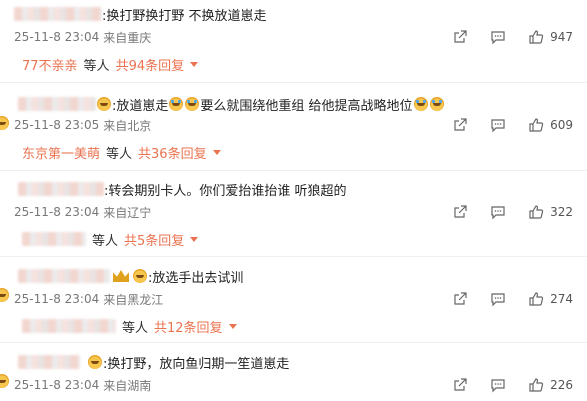  I want to click on reply-count: 共94条回复, so click(150, 64).